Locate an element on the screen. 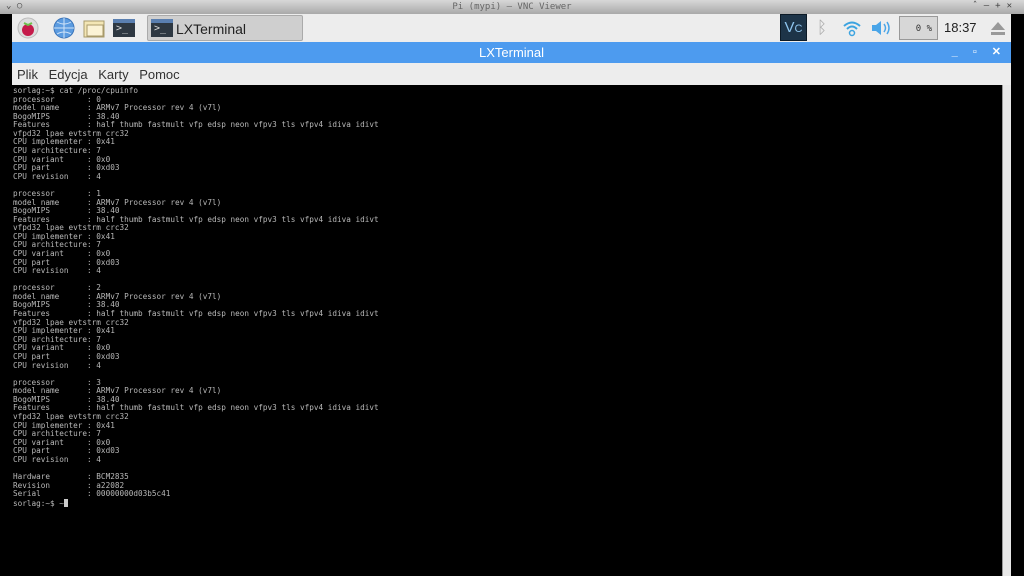 The image size is (1024, 576). vnc-viewer-titlebar: ⌄ ○ Pi (mypi) — VNC Viewer ˆ–+✕ is located at coordinates (512, 7).